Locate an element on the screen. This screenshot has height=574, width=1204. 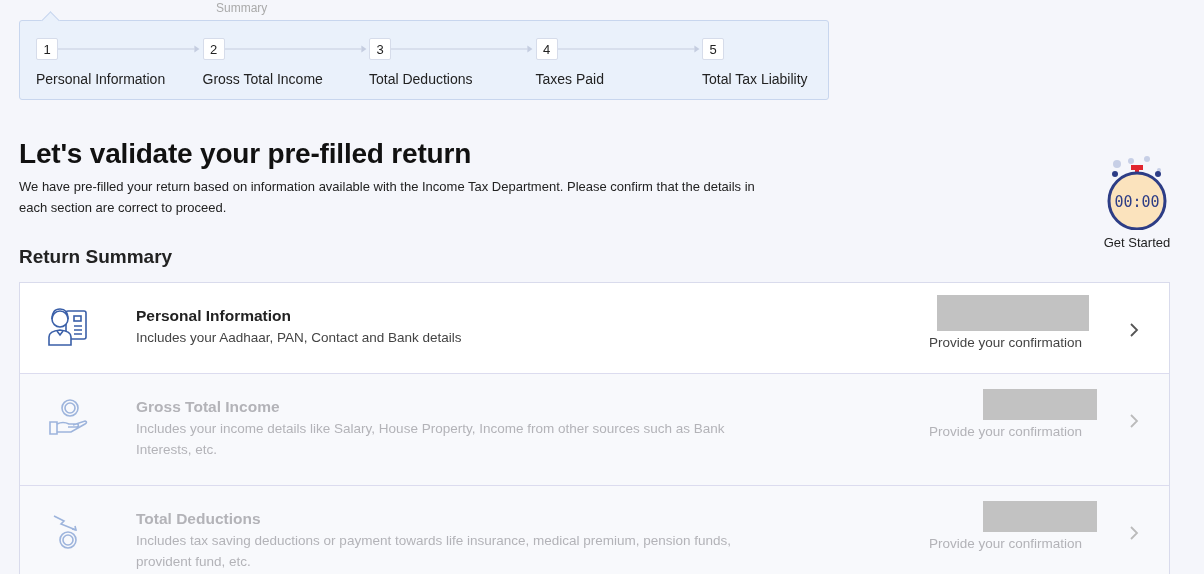
card-description: Includes tax saving deductions or payment towards life insurance, medical premium, pension funds, provident fund, etc. is located at coordinates (434, 551).